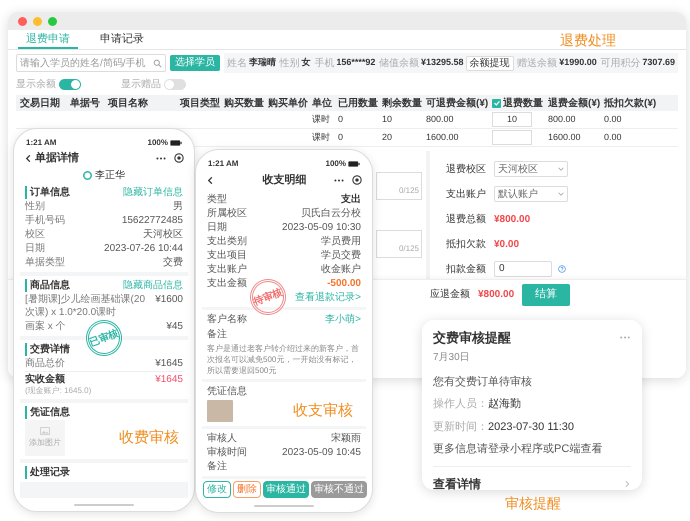 The width and height of the screenshot is (690, 521). I want to click on amount-value: ¥0.00, so click(507, 245).